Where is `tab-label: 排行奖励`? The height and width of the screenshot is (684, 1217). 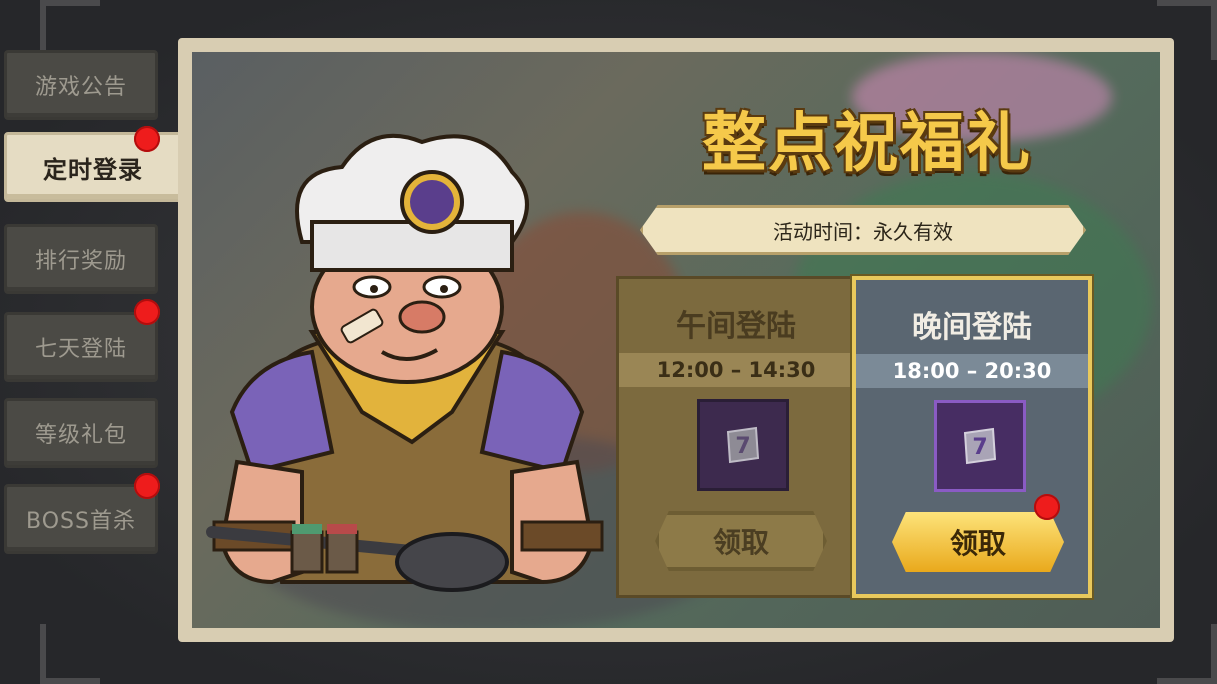 tab-label: 排行奖励 is located at coordinates (80, 261).